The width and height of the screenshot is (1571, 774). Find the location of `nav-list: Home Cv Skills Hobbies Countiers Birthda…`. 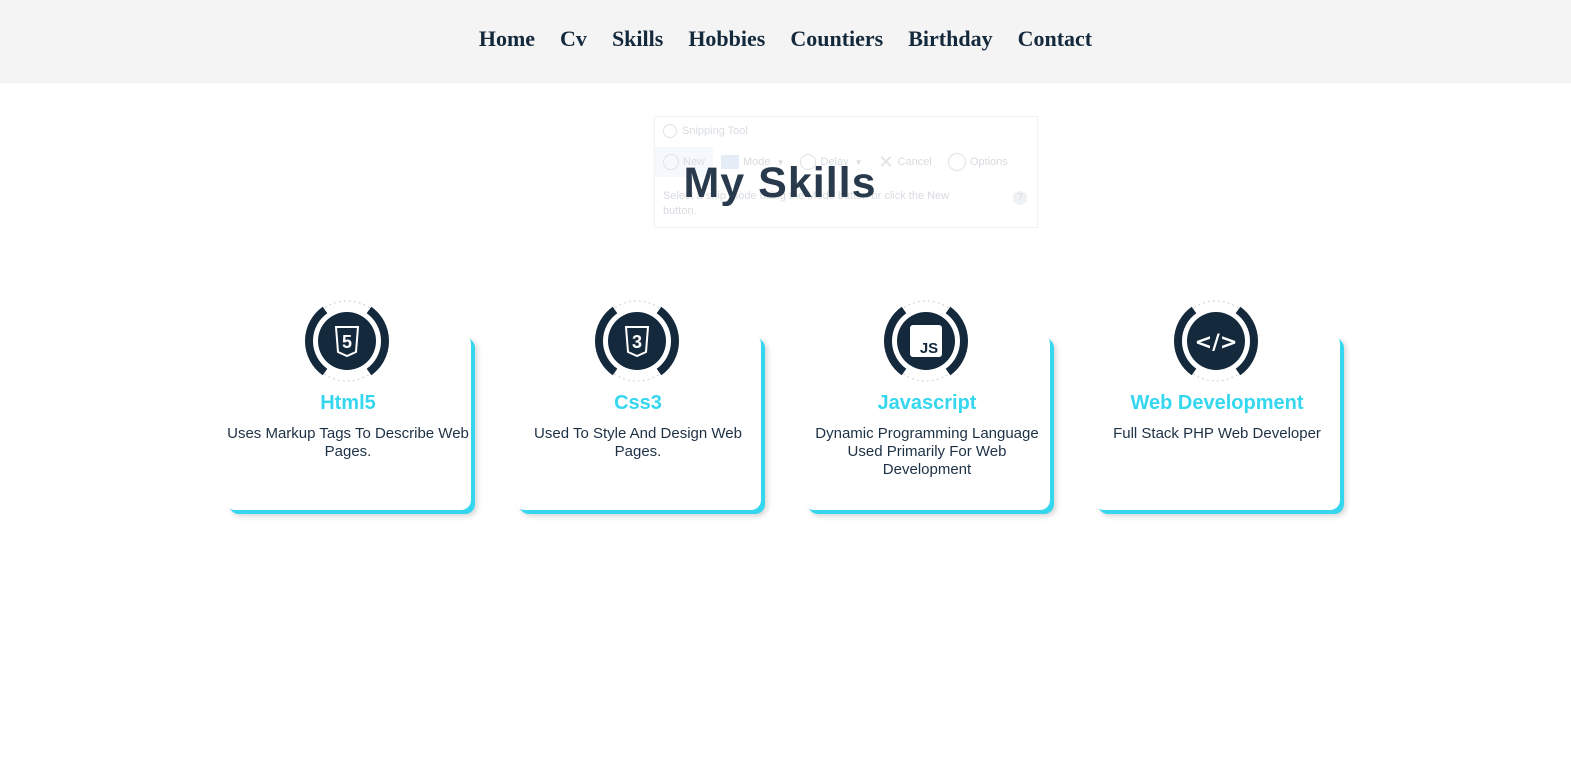

nav-list: Home Cv Skills Hobbies Countiers Birthda… is located at coordinates (786, 40).